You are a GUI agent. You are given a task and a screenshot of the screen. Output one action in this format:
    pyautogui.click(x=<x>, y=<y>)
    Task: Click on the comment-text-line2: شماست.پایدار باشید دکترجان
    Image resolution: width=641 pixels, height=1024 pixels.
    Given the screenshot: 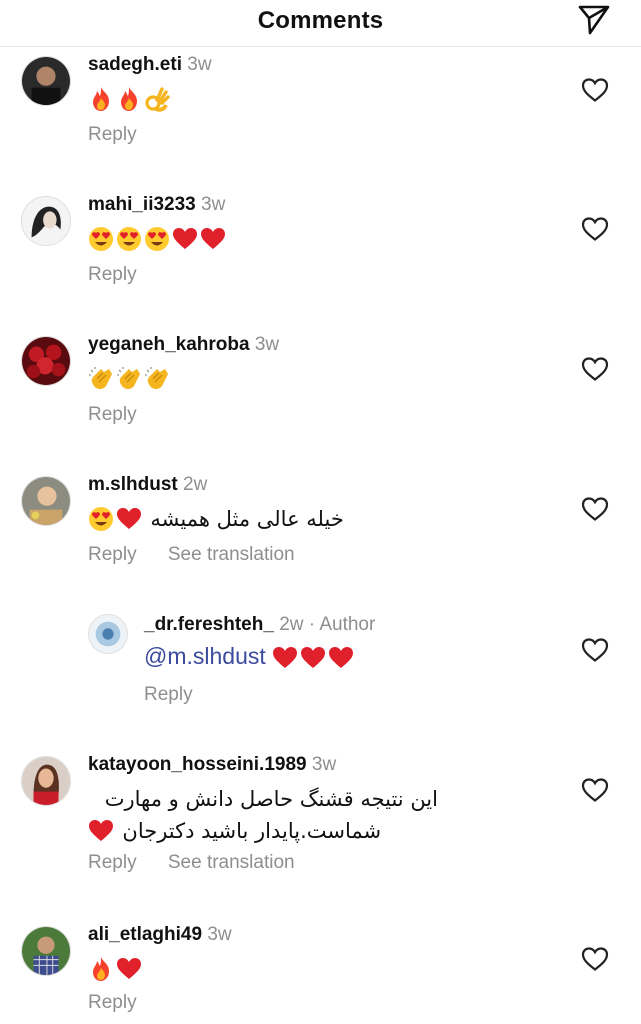 What is the action you would take?
    pyautogui.click(x=263, y=830)
    